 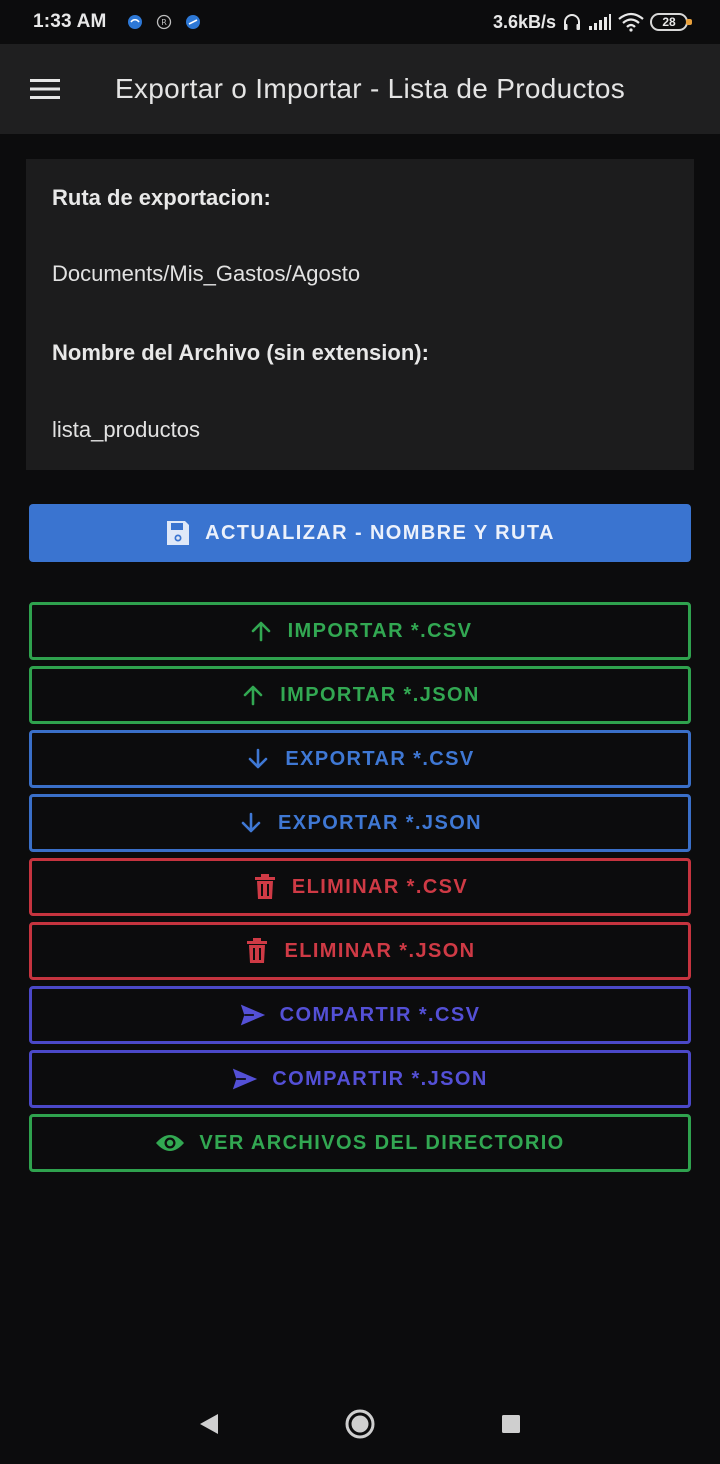 What do you see at coordinates (360, 22) in the screenshot?
I see `status-bar: 1:33 AM R 3.6kB/s 28` at bounding box center [360, 22].